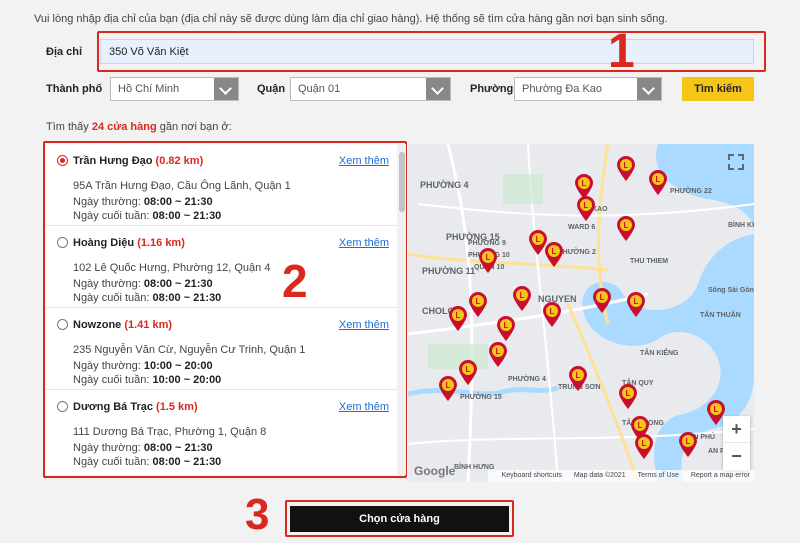 The image size is (800, 543). What do you see at coordinates (399, 519) in the screenshot?
I see `choose-store-button: Chọn cửa hàng` at bounding box center [399, 519].